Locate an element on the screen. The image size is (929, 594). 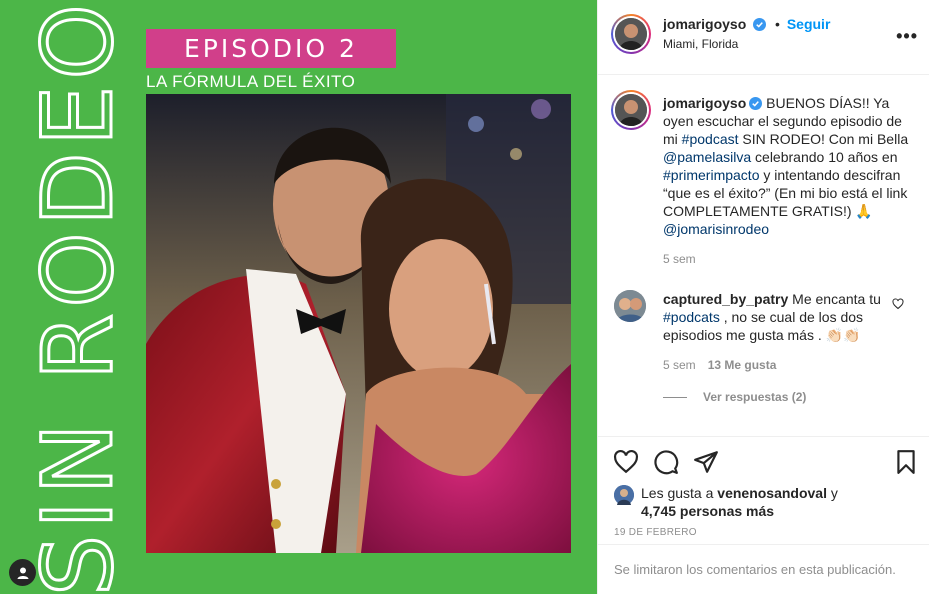
commenter-avatar is located at coordinates (630, 306).